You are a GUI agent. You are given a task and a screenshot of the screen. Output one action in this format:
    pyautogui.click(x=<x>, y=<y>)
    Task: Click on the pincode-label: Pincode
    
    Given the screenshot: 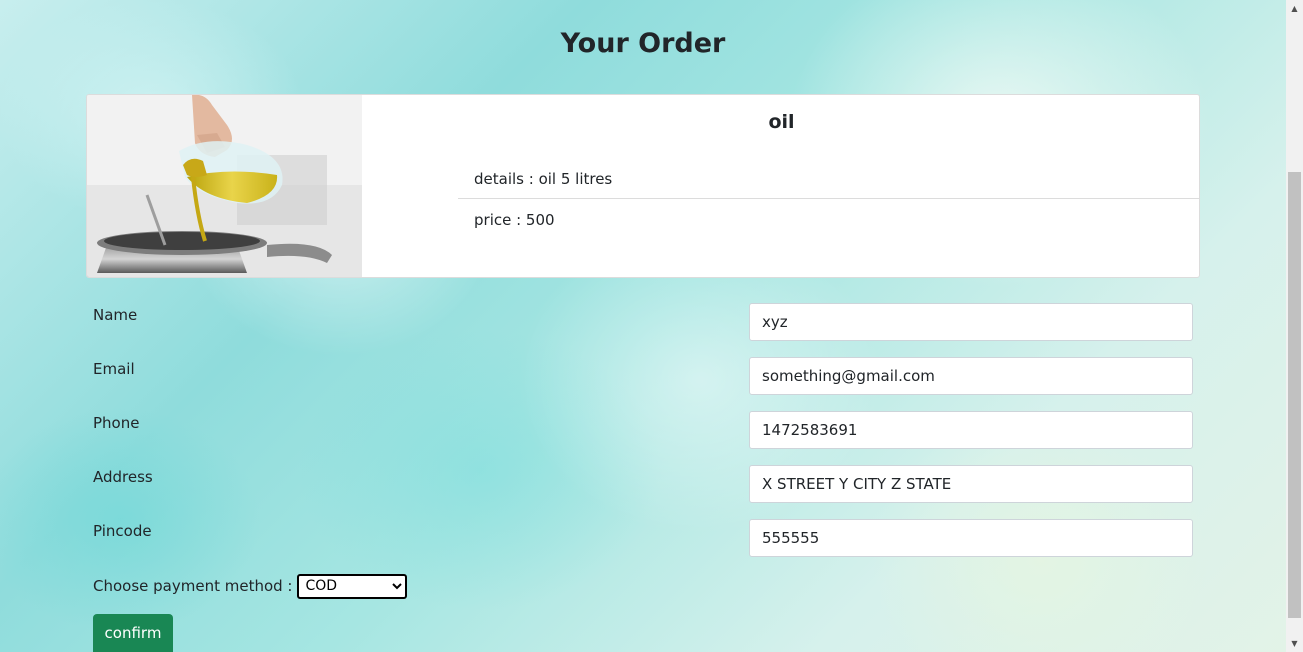 What is the action you would take?
    pyautogui.click(x=122, y=531)
    